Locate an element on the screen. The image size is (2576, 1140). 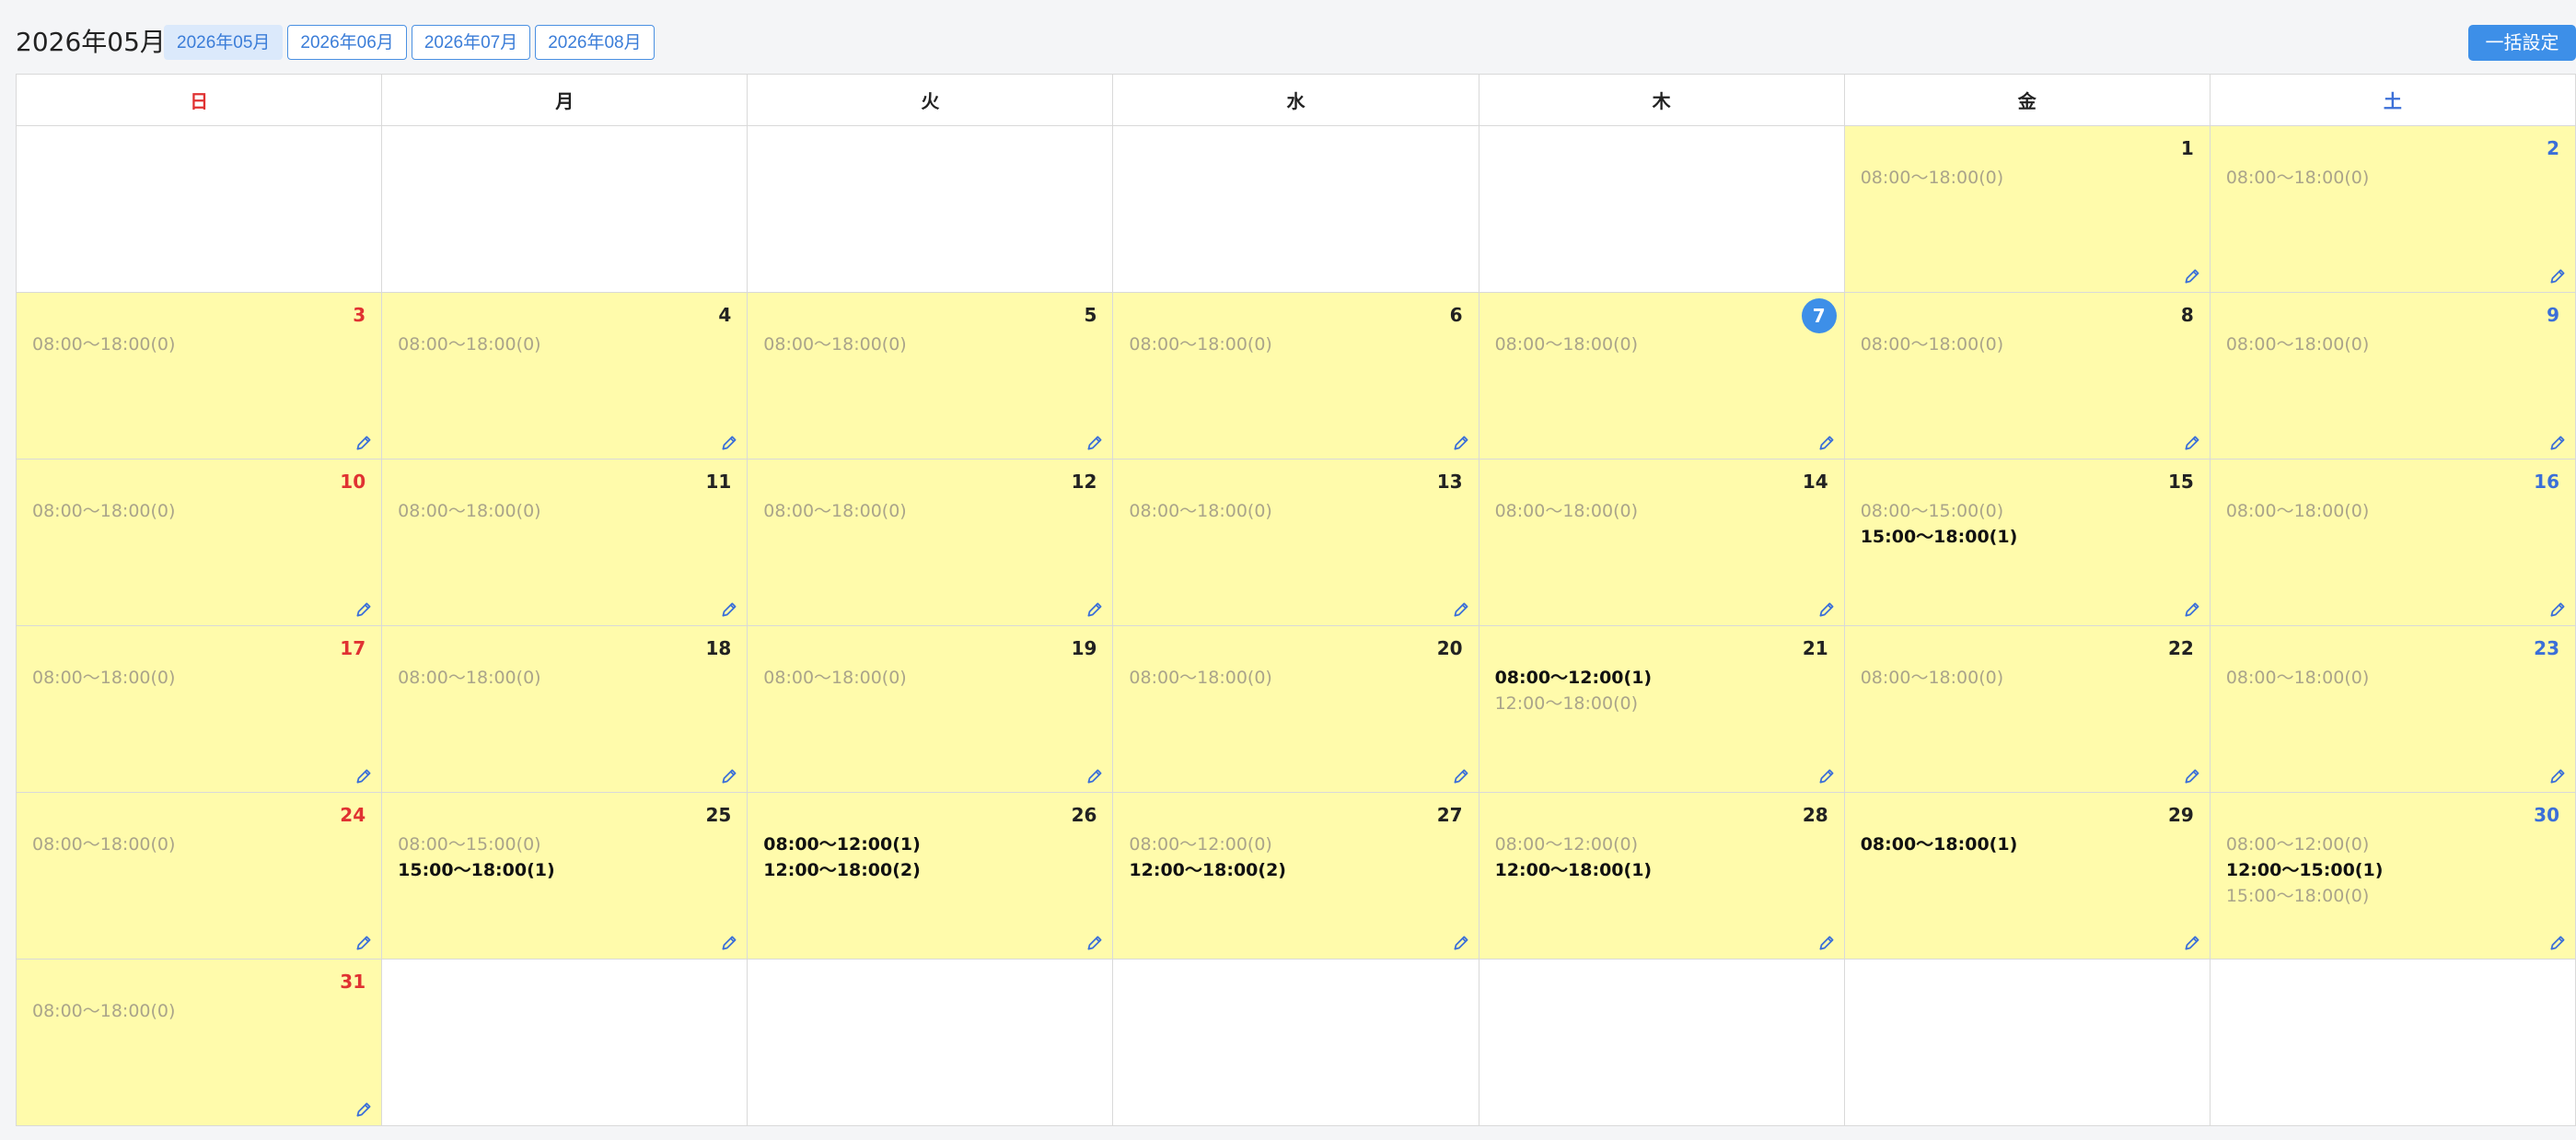
time-slot: 12:00〜18:00(2) is located at coordinates (842, 870).